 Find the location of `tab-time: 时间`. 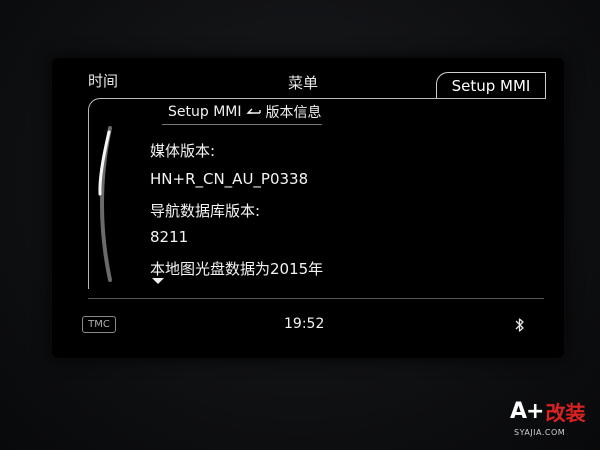

tab-time: 时间 is located at coordinates (103, 80).